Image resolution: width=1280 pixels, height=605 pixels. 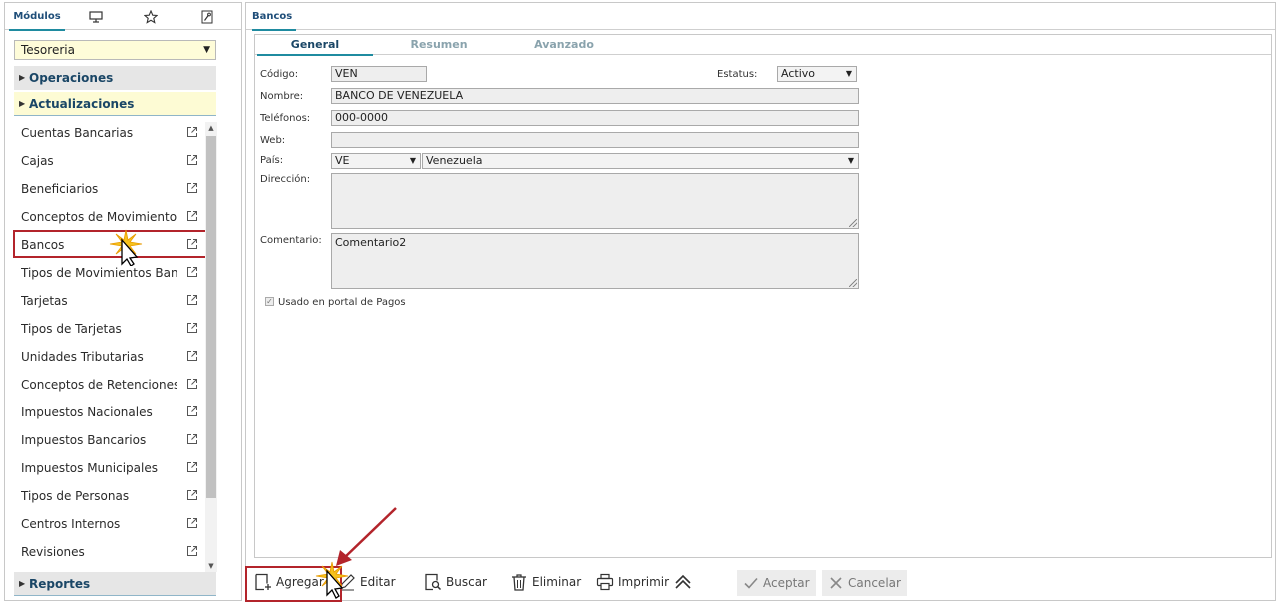 I want to click on menu-item-impuestos-bancarios: Impuestos Bancarios, so click(x=109, y=440).